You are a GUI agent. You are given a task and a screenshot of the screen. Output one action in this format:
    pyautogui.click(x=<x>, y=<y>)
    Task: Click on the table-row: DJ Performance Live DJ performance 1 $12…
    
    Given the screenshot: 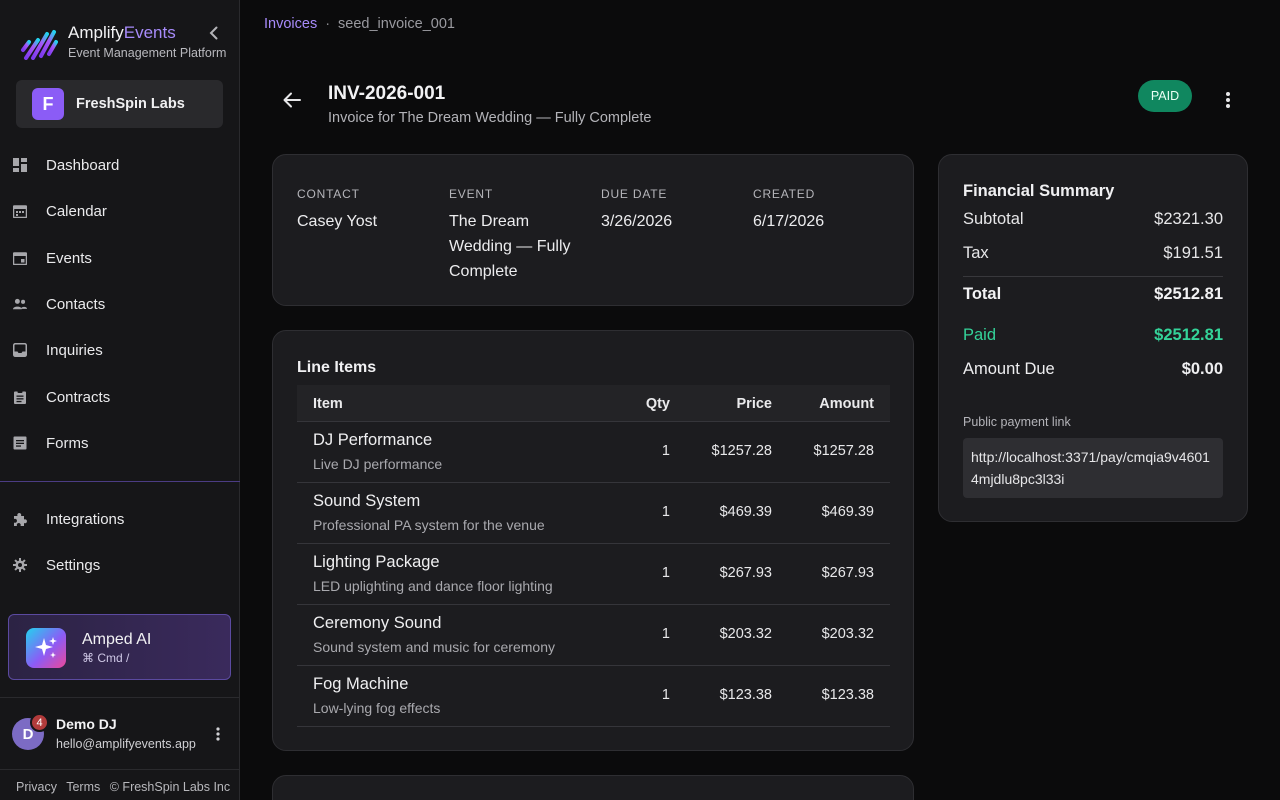 What is the action you would take?
    pyautogui.click(x=593, y=451)
    